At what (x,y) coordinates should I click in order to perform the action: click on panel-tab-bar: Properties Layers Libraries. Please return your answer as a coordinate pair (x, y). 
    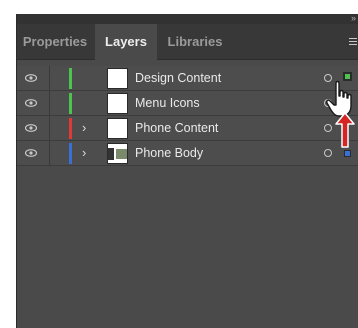
    Looking at the image, I should click on (187, 42).